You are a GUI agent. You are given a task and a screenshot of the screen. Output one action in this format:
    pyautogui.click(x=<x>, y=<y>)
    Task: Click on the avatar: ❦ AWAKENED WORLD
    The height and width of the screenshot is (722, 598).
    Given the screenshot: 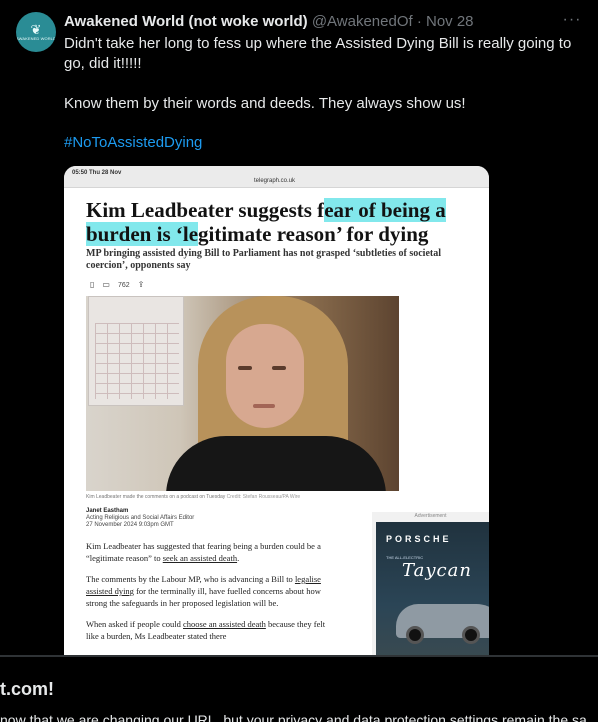 What is the action you would take?
    pyautogui.click(x=36, y=32)
    